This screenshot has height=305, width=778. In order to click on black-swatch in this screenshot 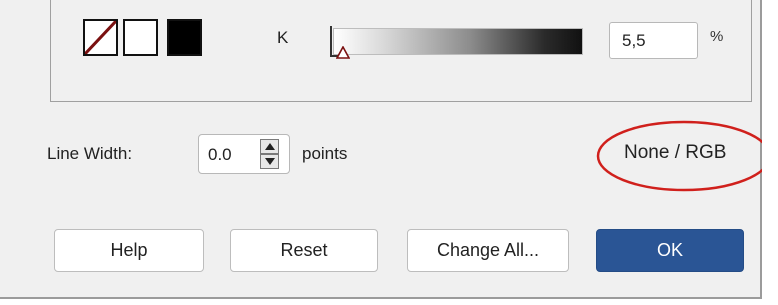, I will do `click(184, 37)`.